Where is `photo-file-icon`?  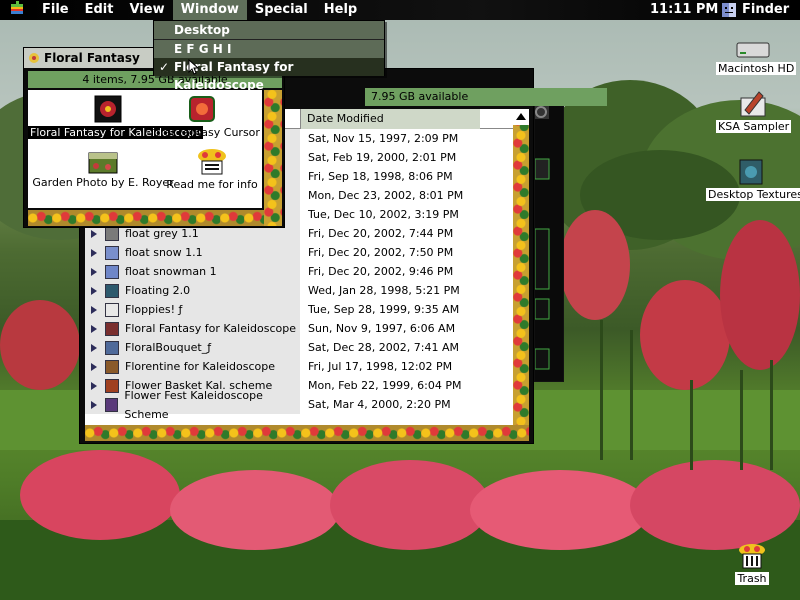
photo-file-icon is located at coordinates (103, 163).